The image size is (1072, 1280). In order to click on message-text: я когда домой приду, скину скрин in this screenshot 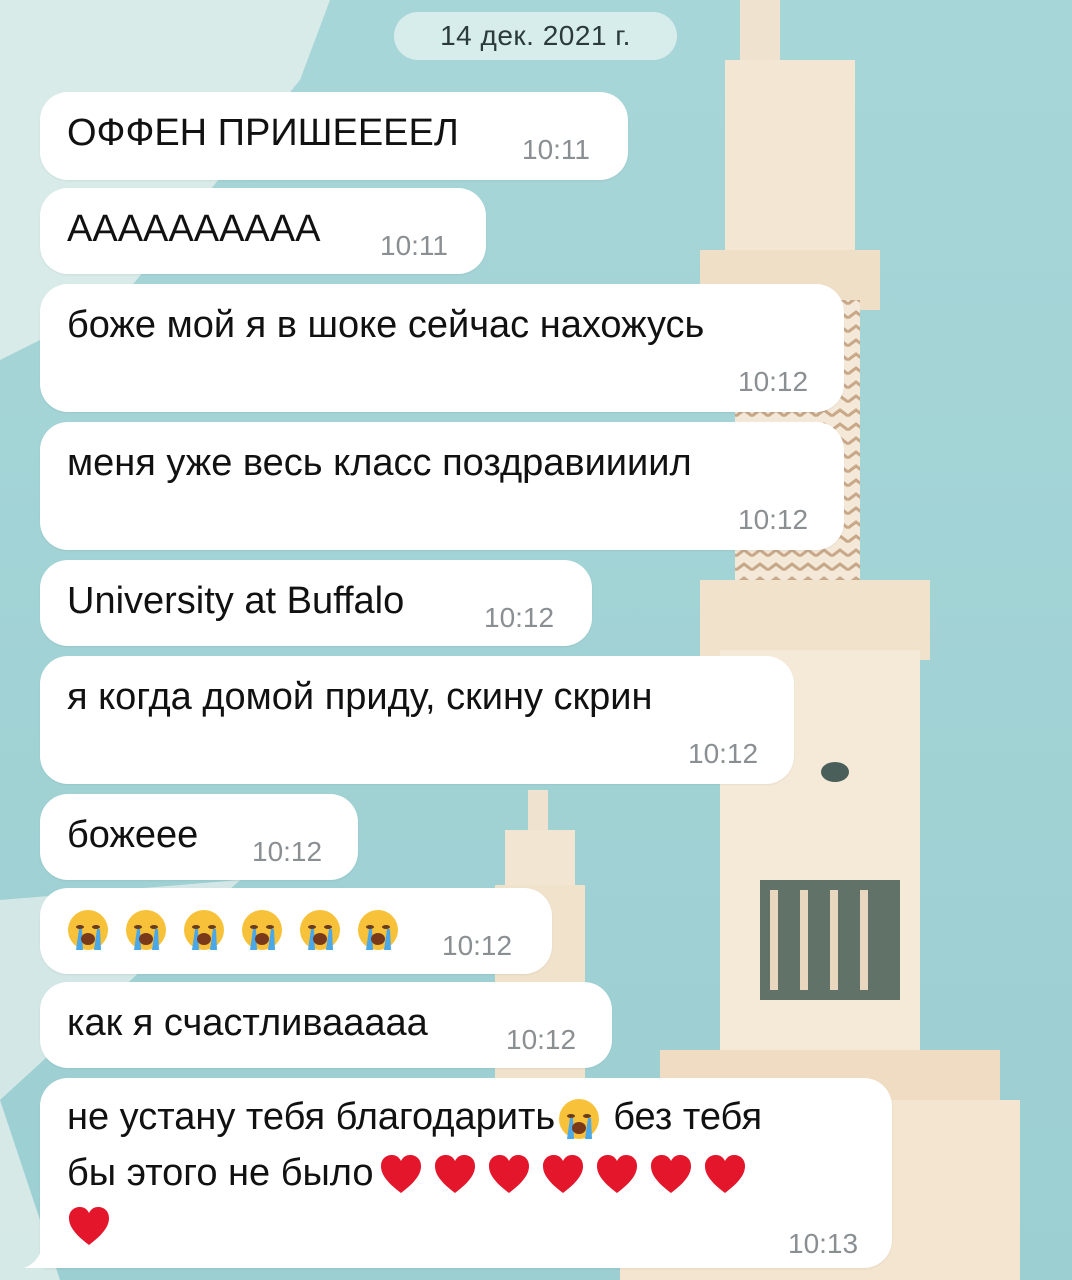, I will do `click(360, 697)`.